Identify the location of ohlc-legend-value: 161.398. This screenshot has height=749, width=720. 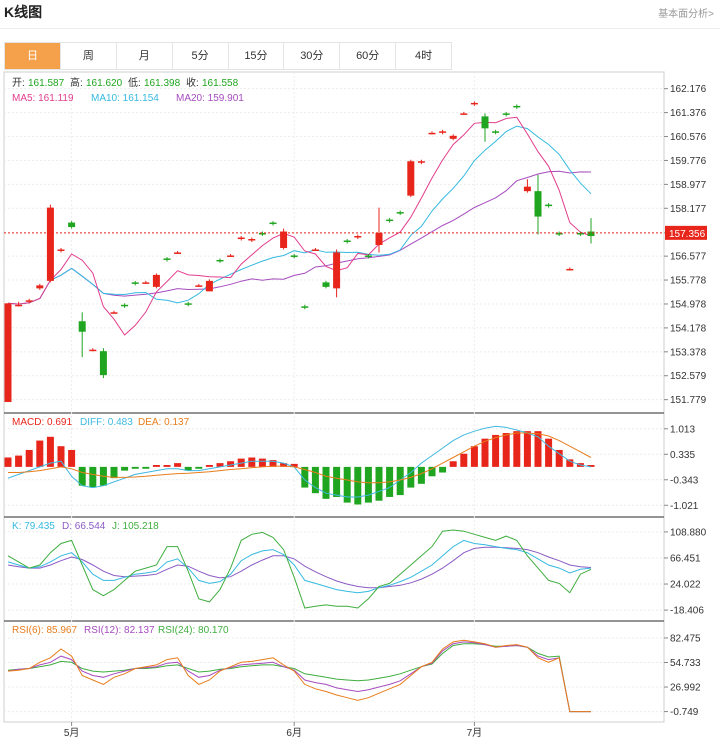
(162, 83).